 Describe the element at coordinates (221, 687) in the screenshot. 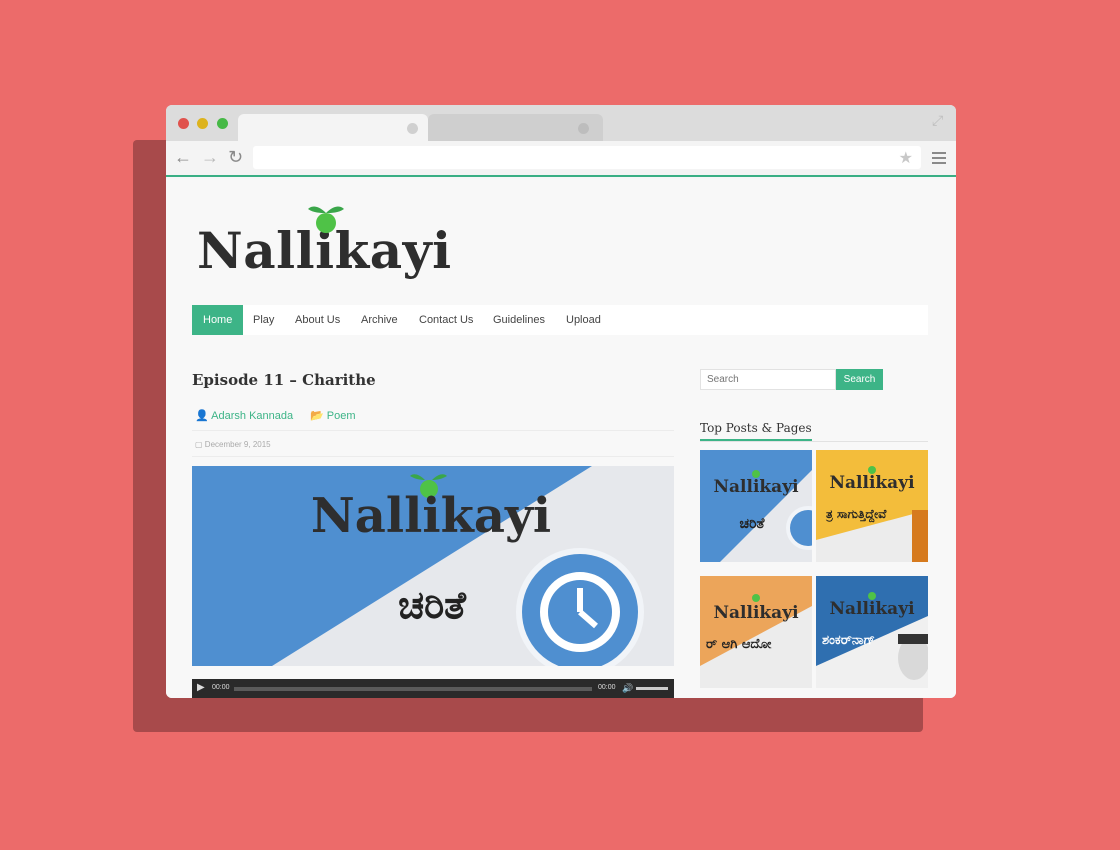

I see `audio-current-time: 00:00` at that location.